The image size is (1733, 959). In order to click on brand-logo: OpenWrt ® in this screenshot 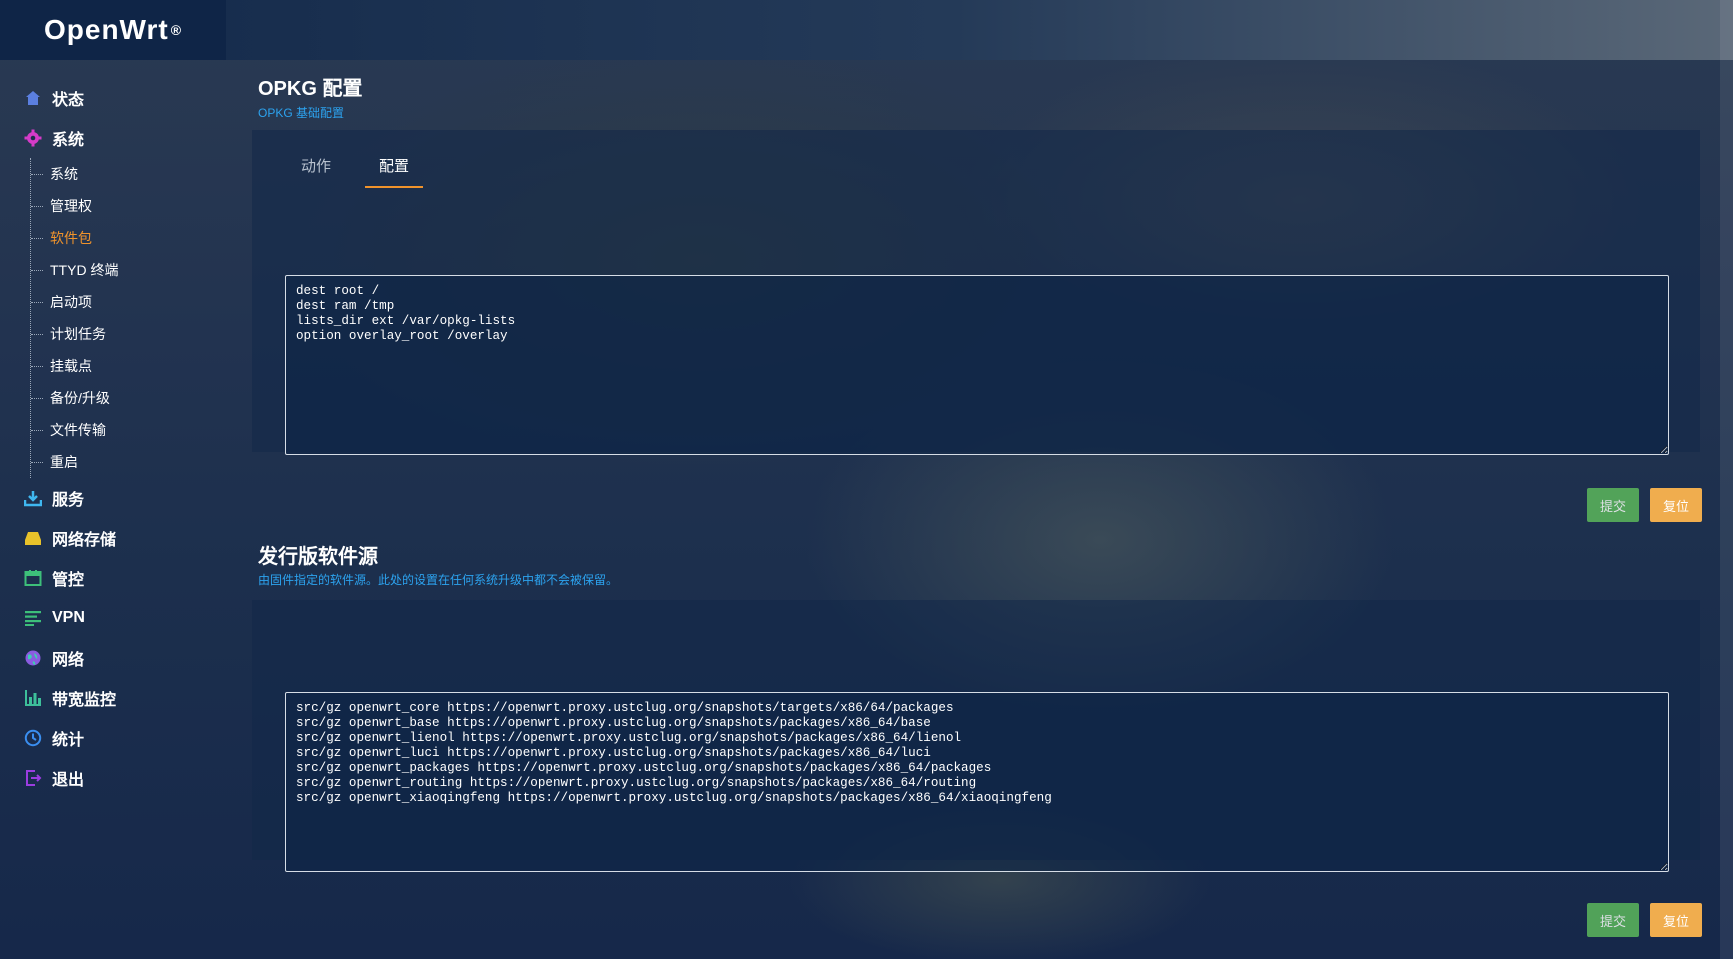, I will do `click(113, 30)`.